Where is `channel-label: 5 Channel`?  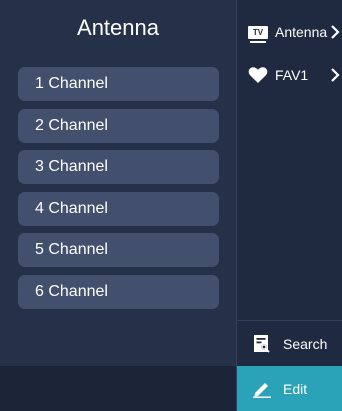 channel-label: 5 Channel is located at coordinates (71, 249).